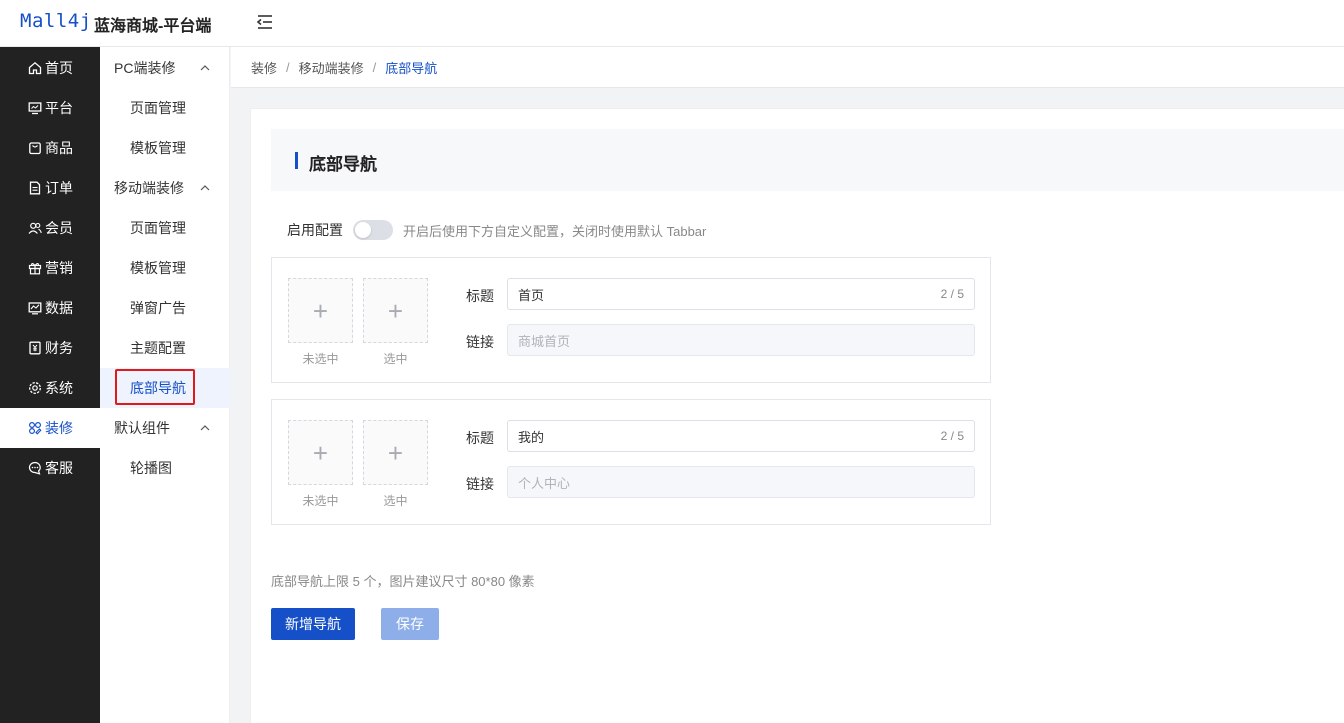 This screenshot has width=1344, height=723. Describe the element at coordinates (373, 230) in the screenshot. I see `enable-config-switch` at that location.